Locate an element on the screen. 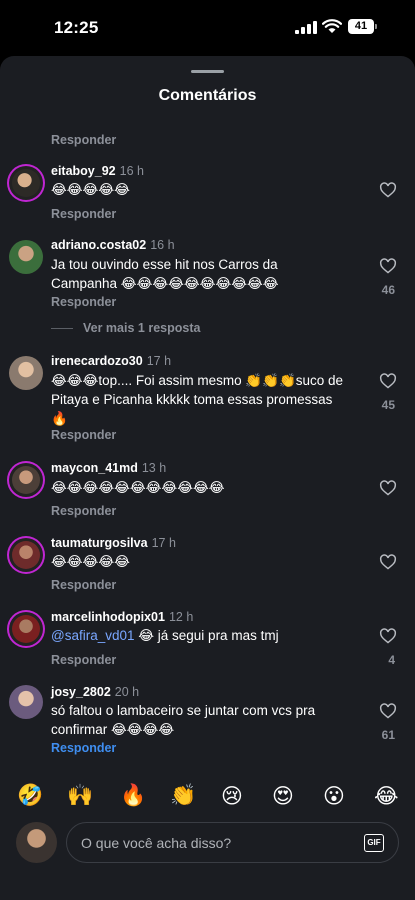 The height and width of the screenshot is (900, 415). comment-username: eitaboy_92 16 h is located at coordinates (97, 171).